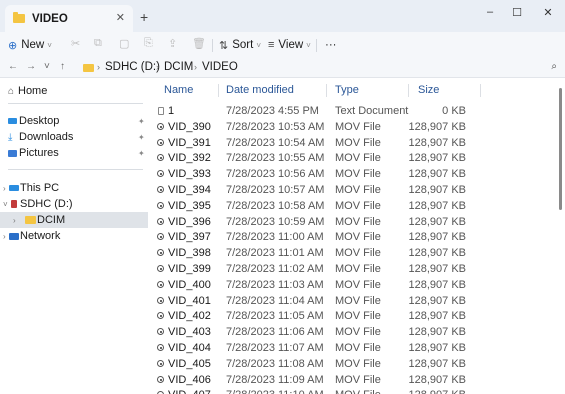 The width and height of the screenshot is (565, 394). What do you see at coordinates (347, 90) in the screenshot?
I see `column-header-type: Type` at bounding box center [347, 90].